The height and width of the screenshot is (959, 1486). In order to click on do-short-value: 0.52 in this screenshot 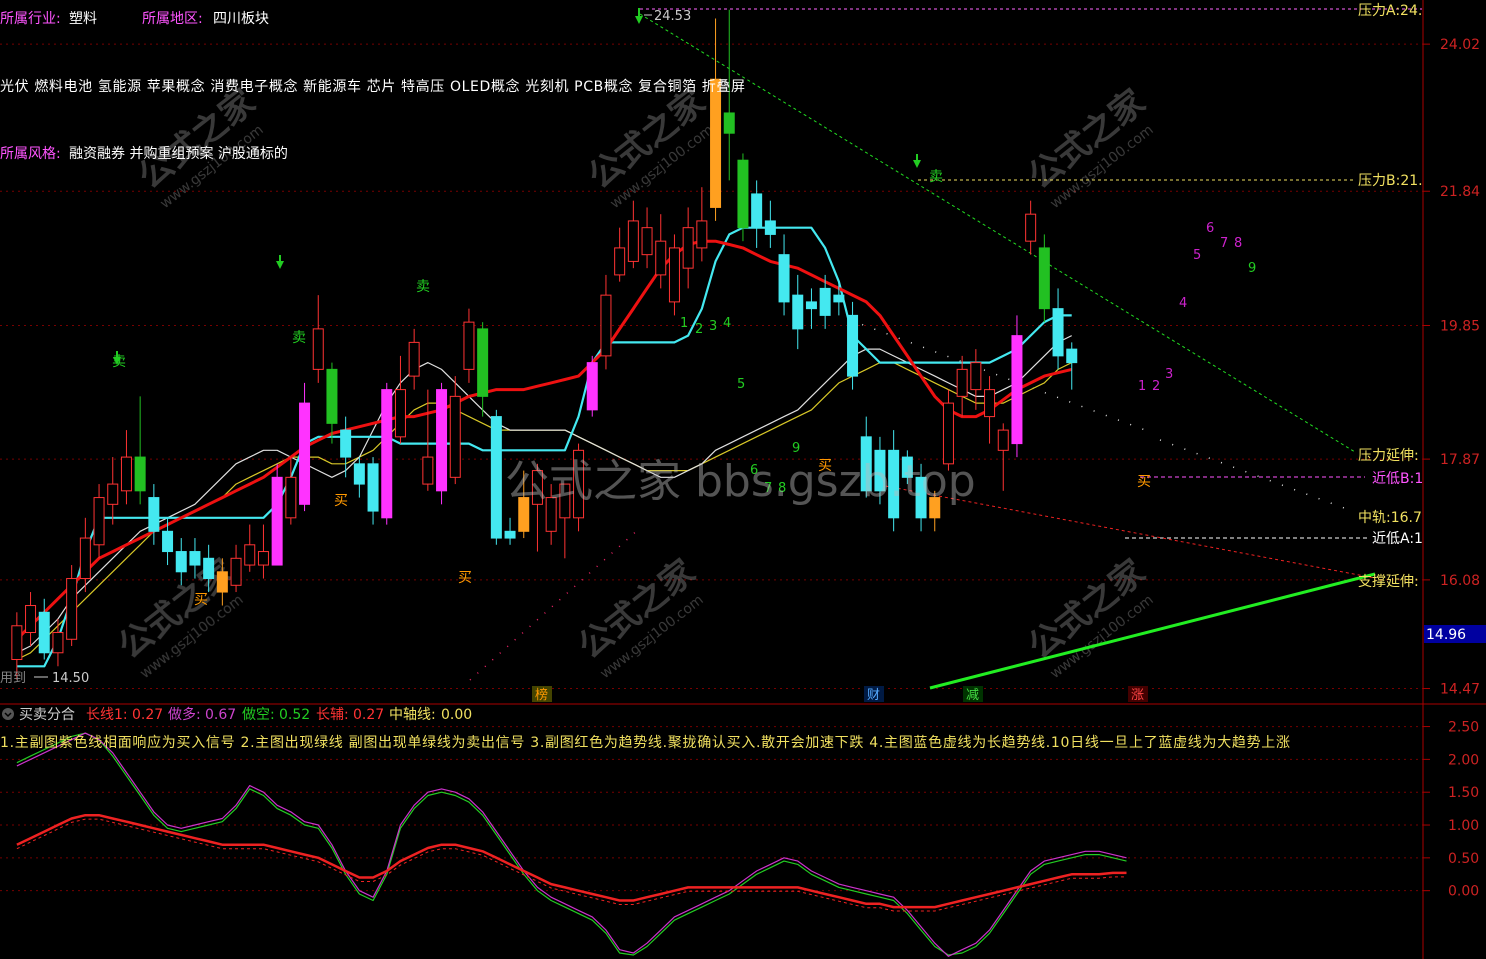, I will do `click(294, 715)`.